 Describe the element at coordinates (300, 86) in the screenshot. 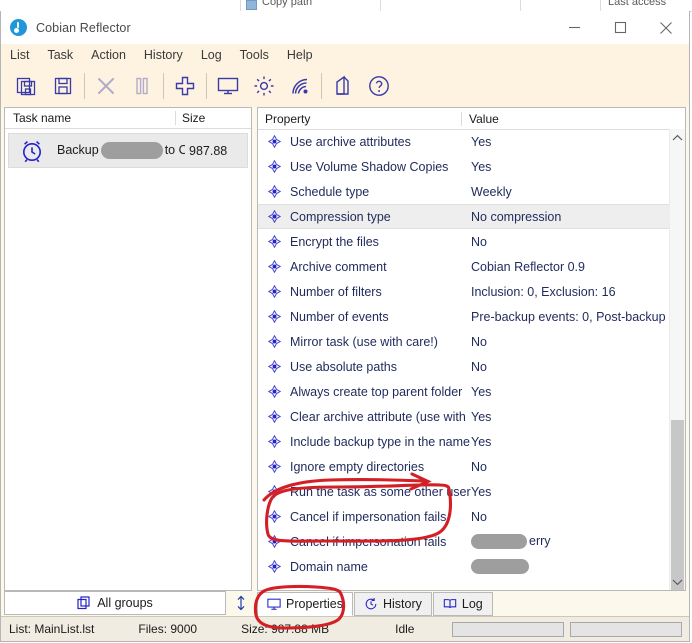

I see `remote-button` at that location.